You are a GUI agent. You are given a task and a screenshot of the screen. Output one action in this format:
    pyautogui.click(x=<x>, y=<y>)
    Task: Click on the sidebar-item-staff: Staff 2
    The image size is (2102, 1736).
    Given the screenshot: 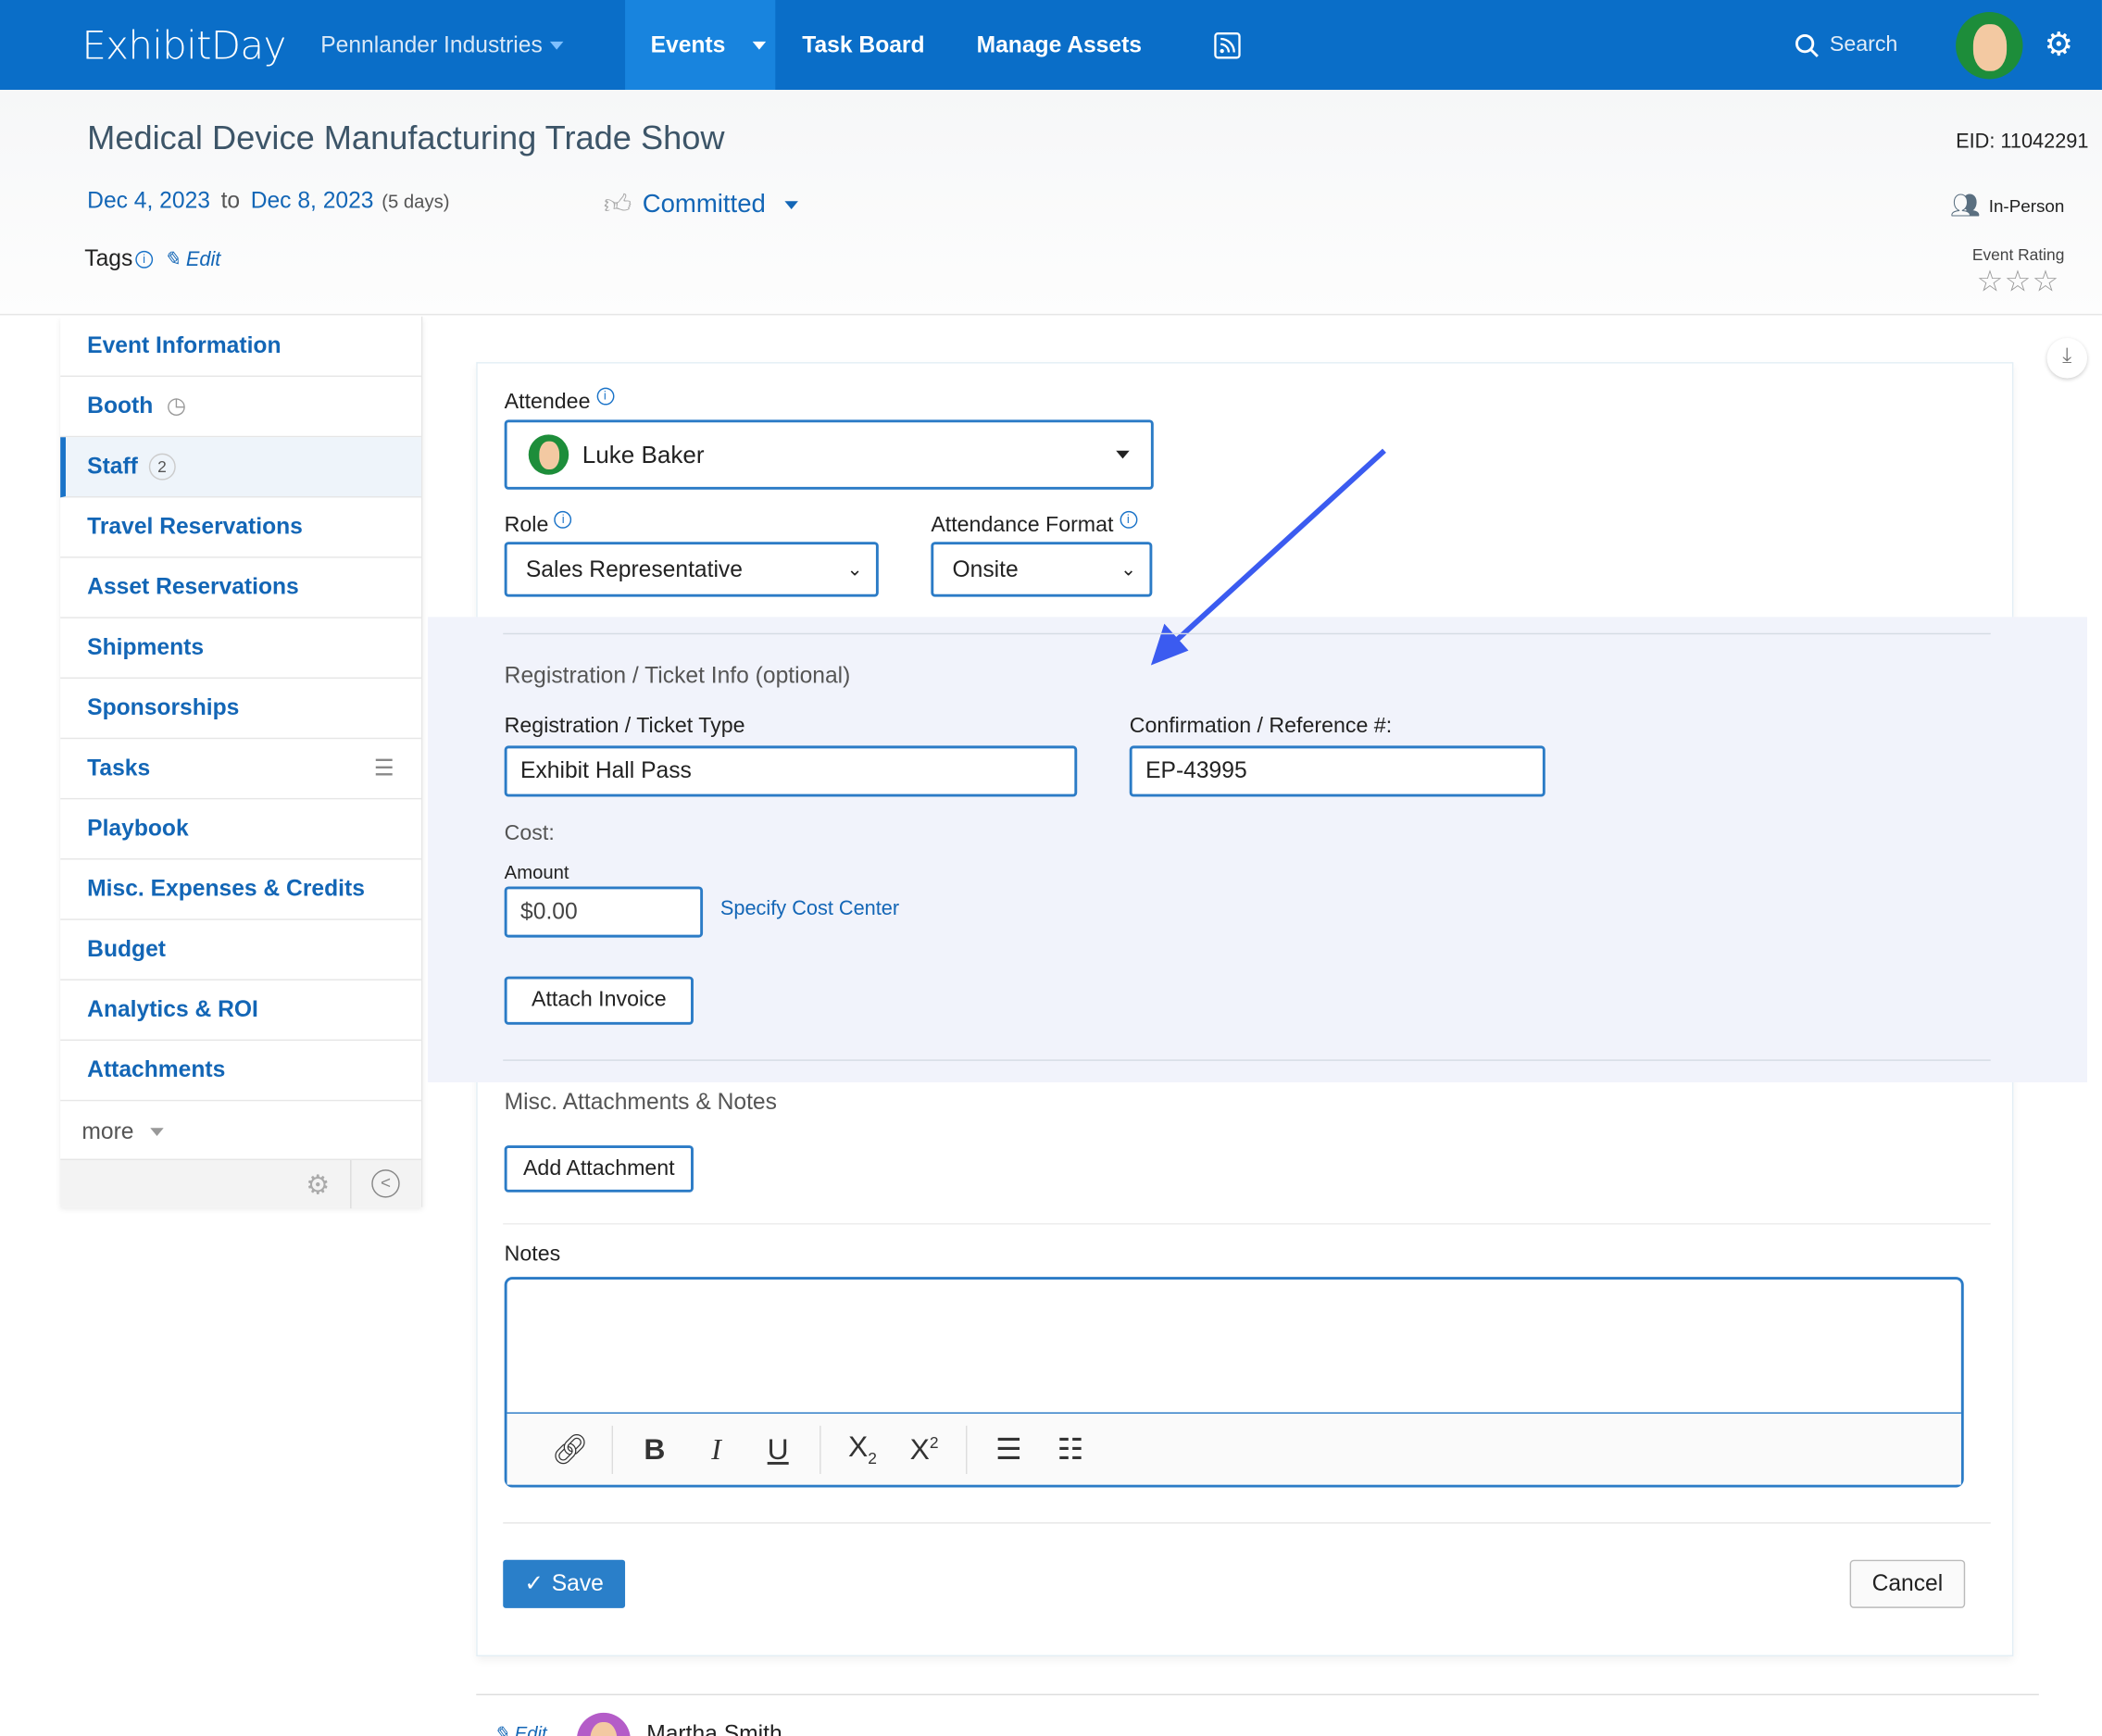 What is the action you would take?
    pyautogui.click(x=241, y=467)
    